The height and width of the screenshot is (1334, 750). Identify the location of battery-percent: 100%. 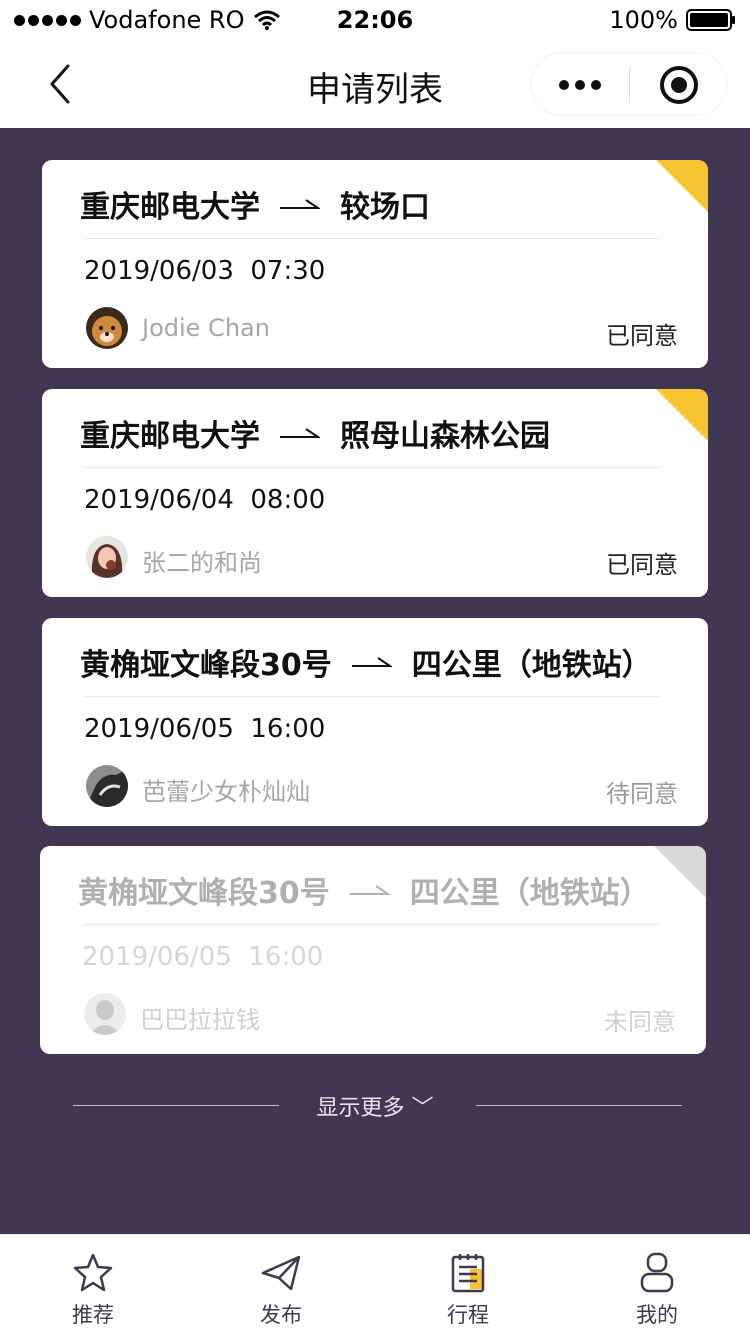
(643, 20).